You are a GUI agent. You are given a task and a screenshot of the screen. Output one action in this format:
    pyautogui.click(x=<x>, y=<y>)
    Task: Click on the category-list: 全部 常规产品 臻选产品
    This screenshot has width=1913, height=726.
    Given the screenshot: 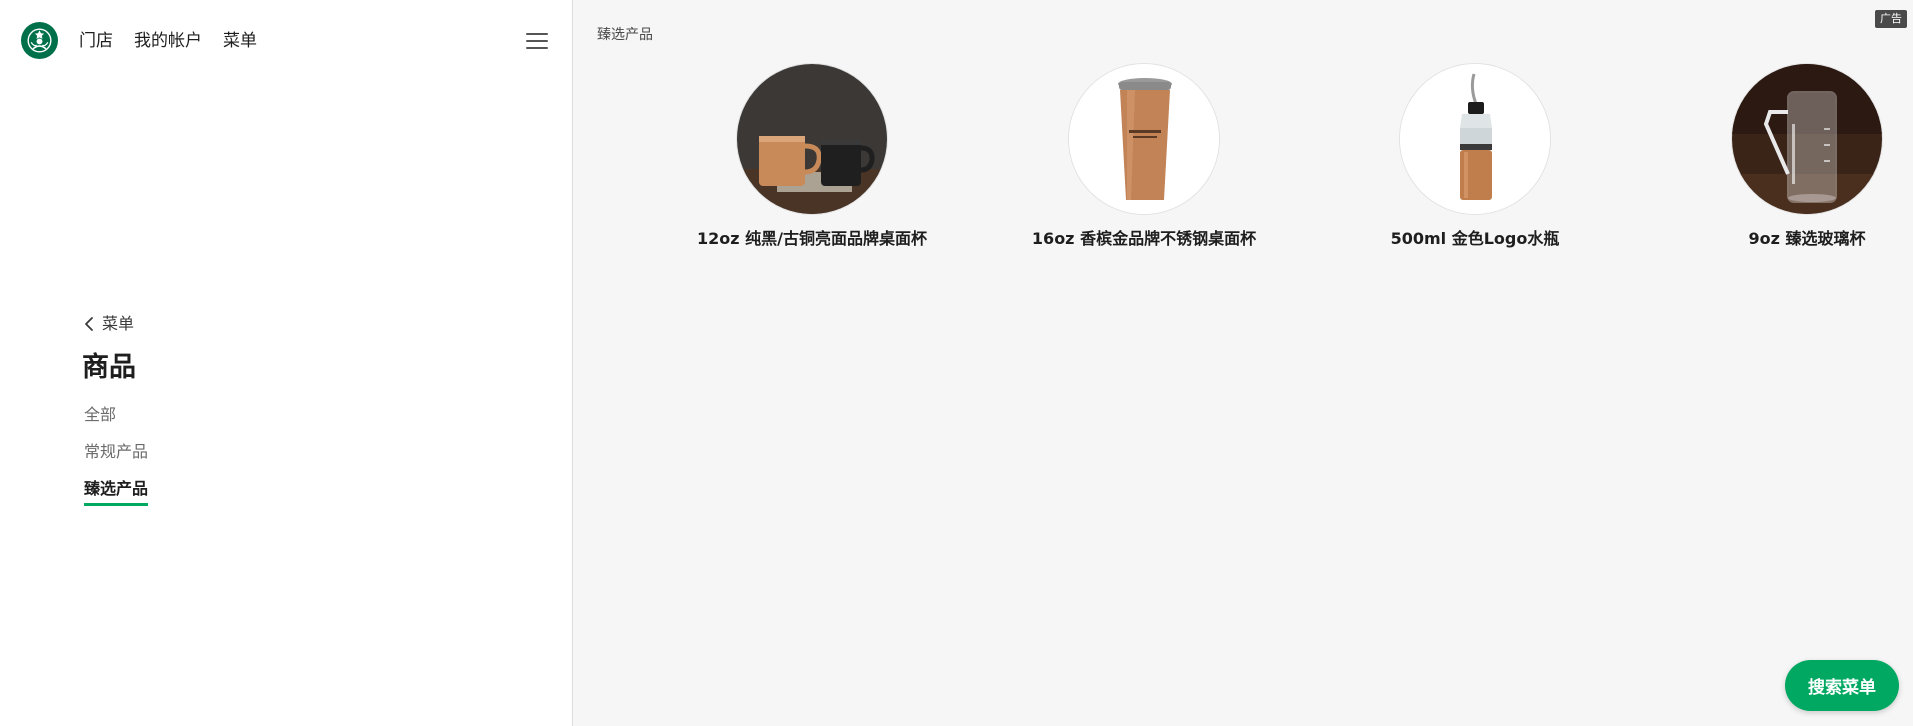 What is the action you would take?
    pyautogui.click(x=116, y=462)
    